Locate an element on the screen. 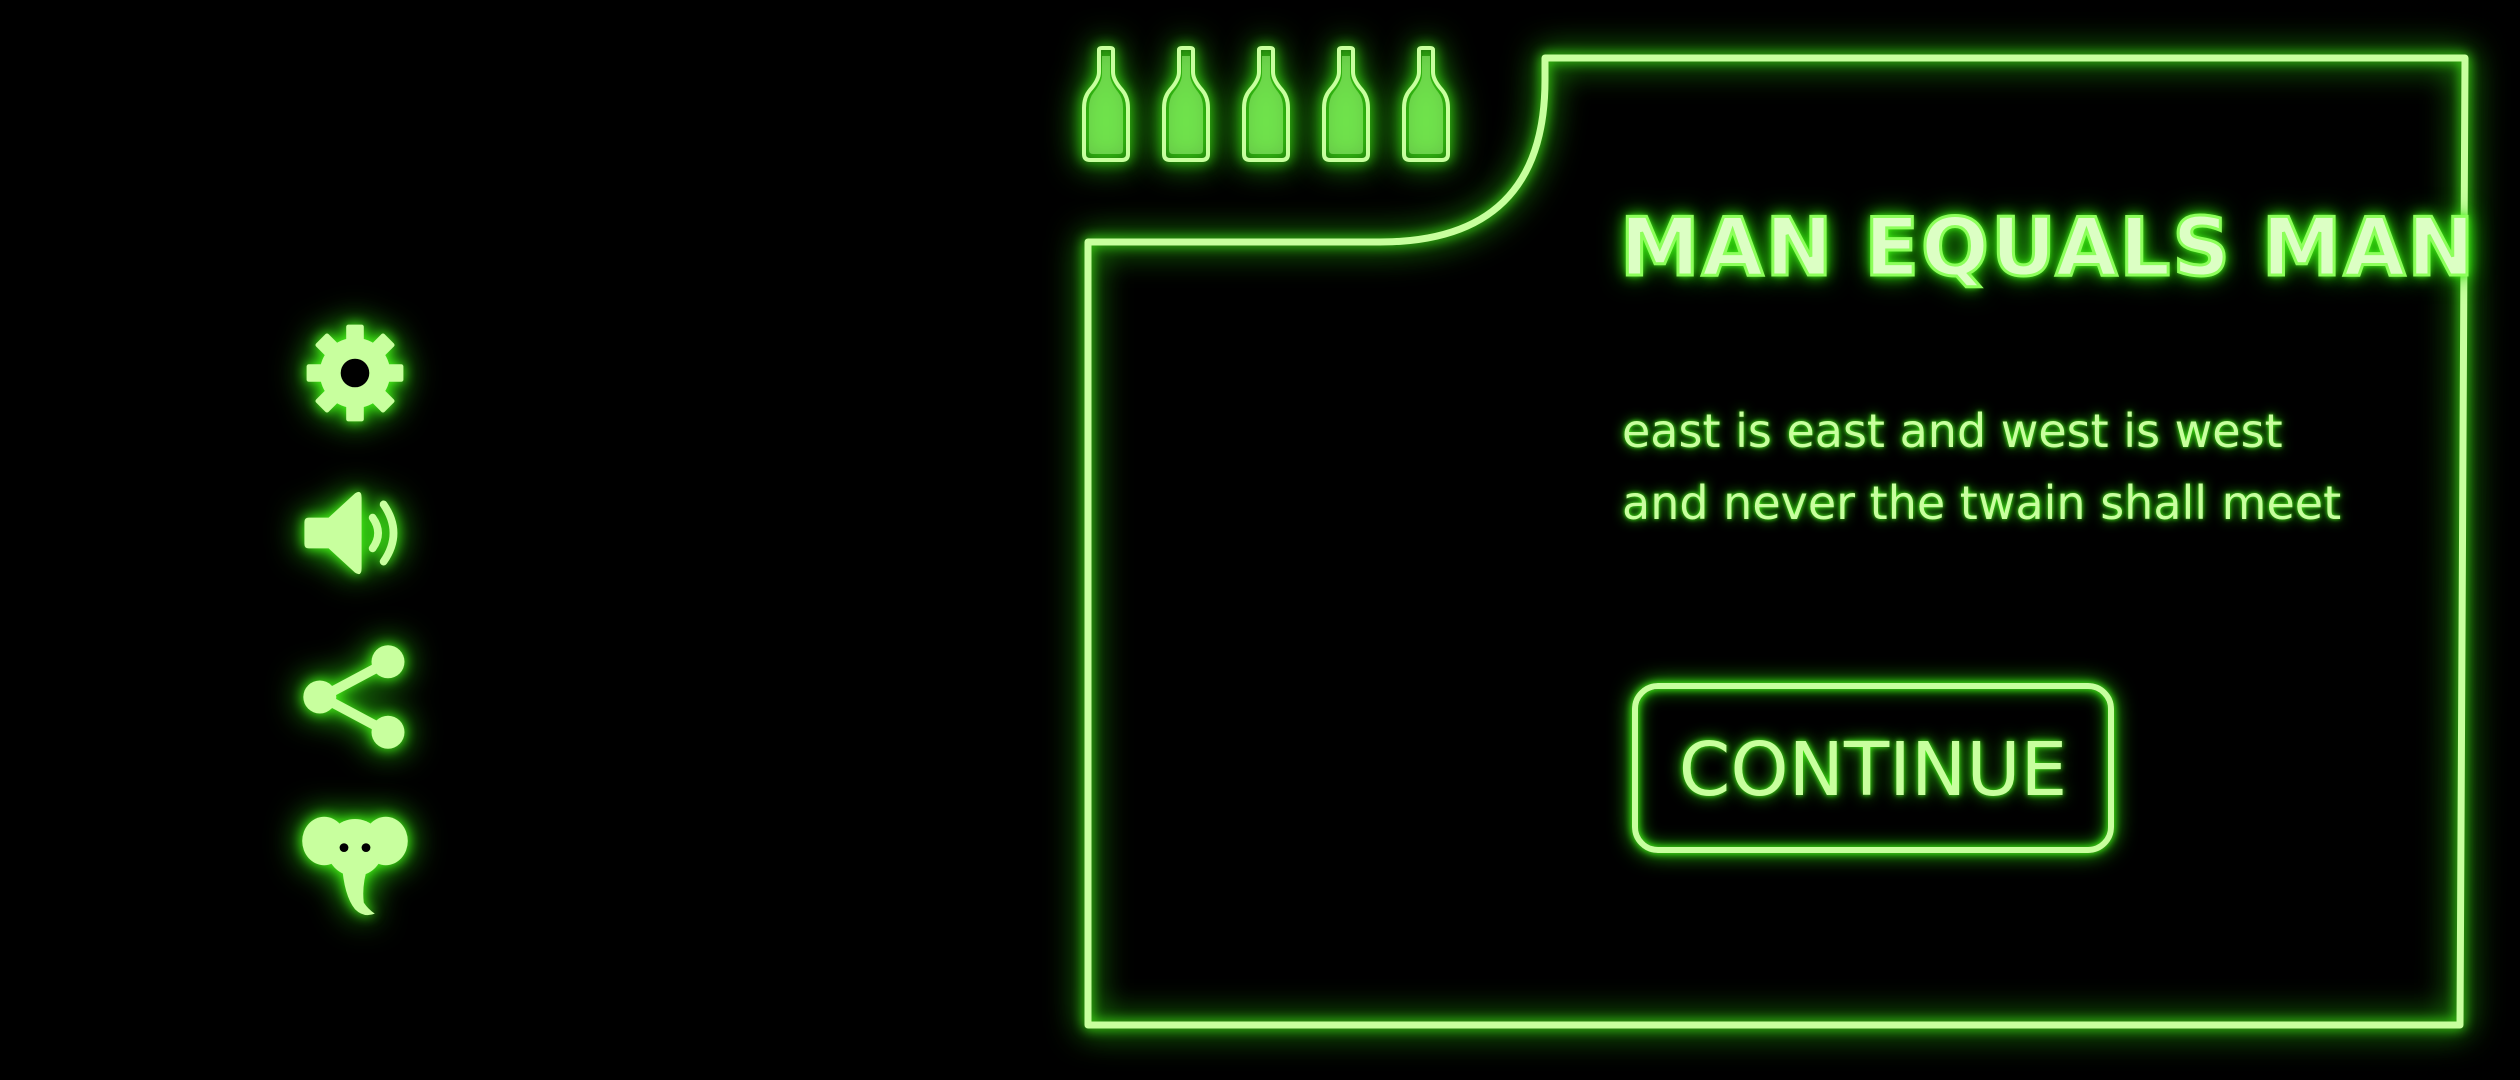  gear-icon is located at coordinates (355, 373).